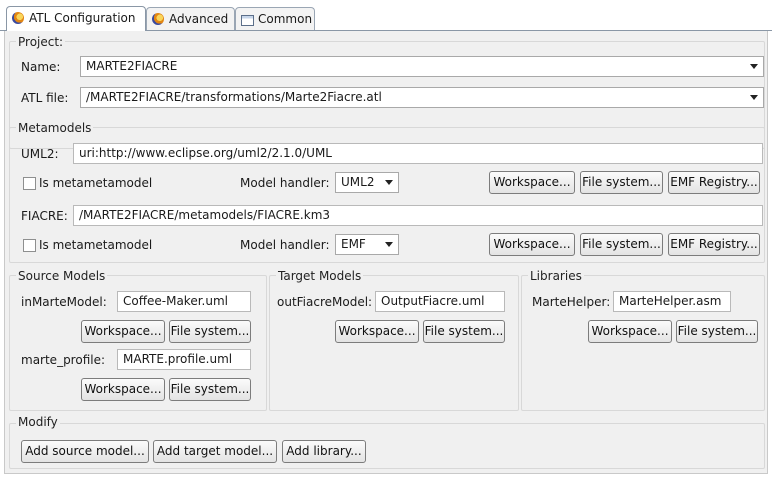 The height and width of the screenshot is (478, 772). What do you see at coordinates (205, 215) in the screenshot?
I see `fiacre-uri-value: /MARTE2FIACRE/metamodels/FIACRE.km3` at bounding box center [205, 215].